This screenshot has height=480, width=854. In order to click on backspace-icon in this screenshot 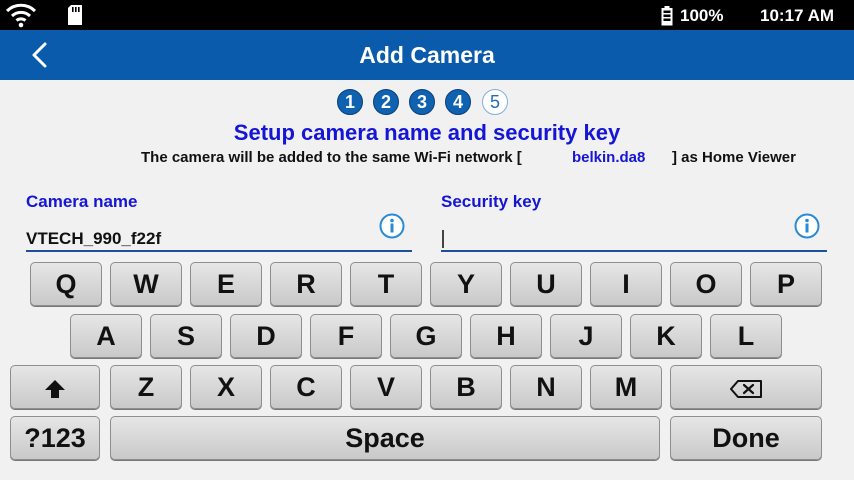, I will do `click(746, 388)`.